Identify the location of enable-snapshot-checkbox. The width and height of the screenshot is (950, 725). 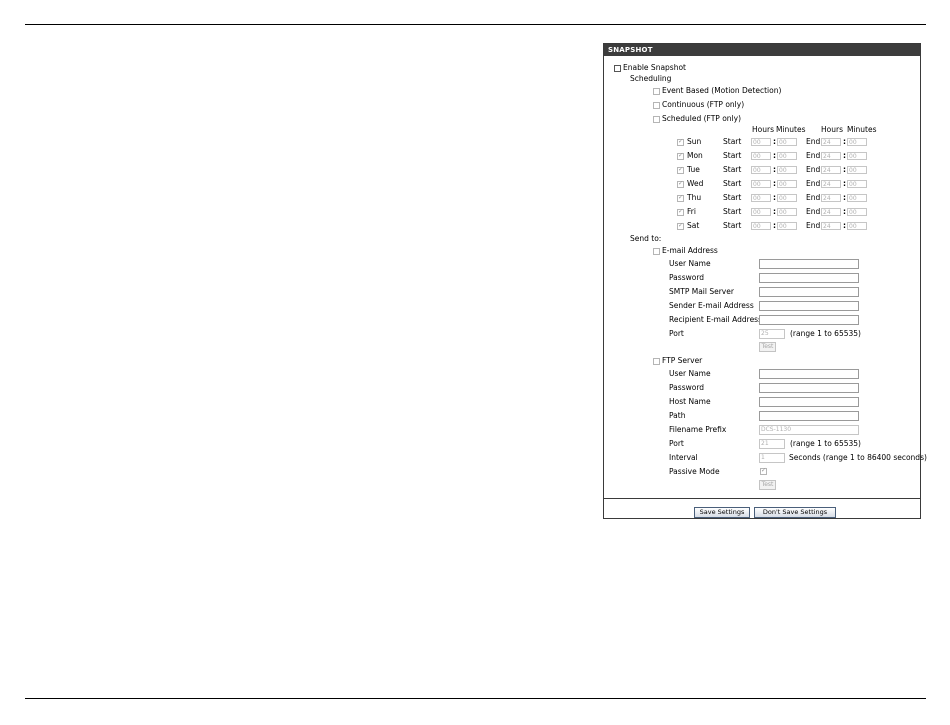
(617, 68).